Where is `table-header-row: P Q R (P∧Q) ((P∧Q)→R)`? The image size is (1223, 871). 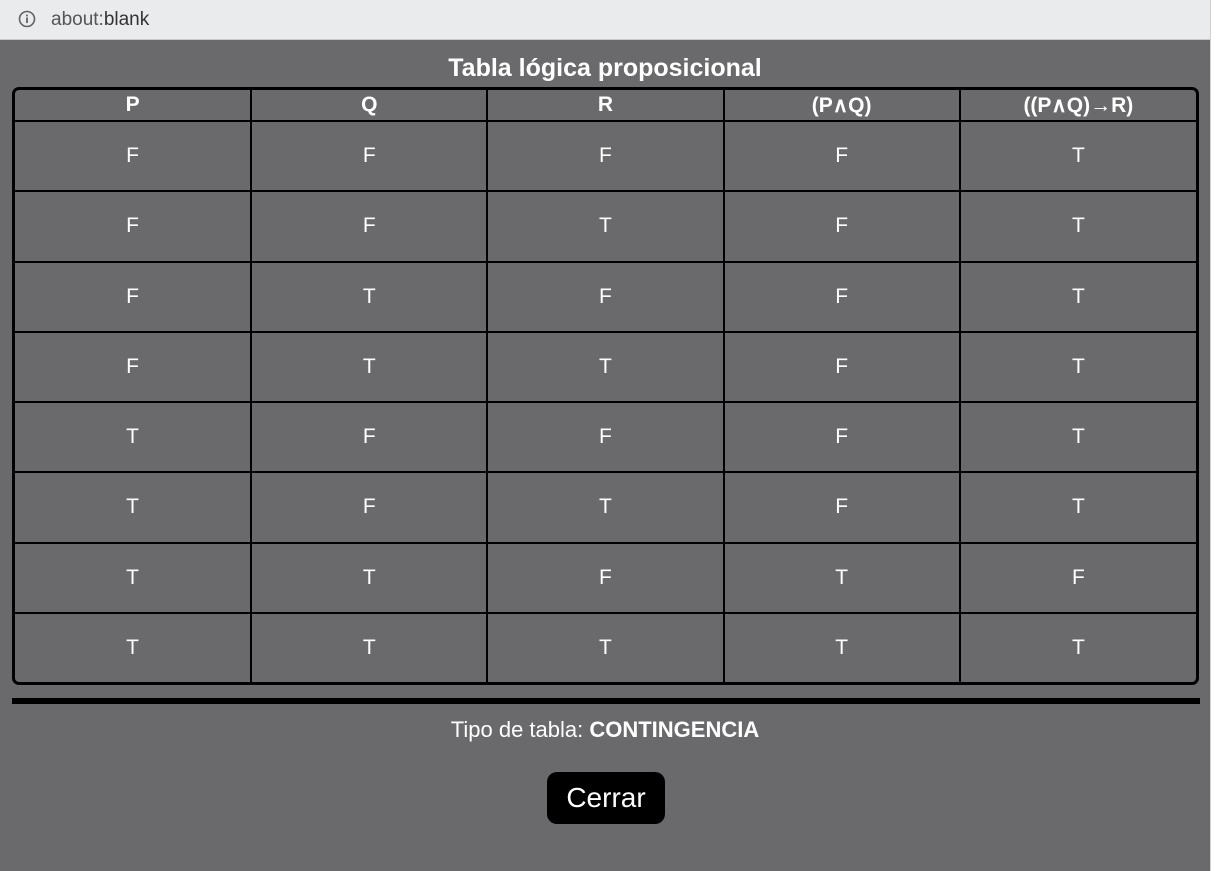 table-header-row: P Q R (P∧Q) ((P∧Q)→R) is located at coordinates (605, 106).